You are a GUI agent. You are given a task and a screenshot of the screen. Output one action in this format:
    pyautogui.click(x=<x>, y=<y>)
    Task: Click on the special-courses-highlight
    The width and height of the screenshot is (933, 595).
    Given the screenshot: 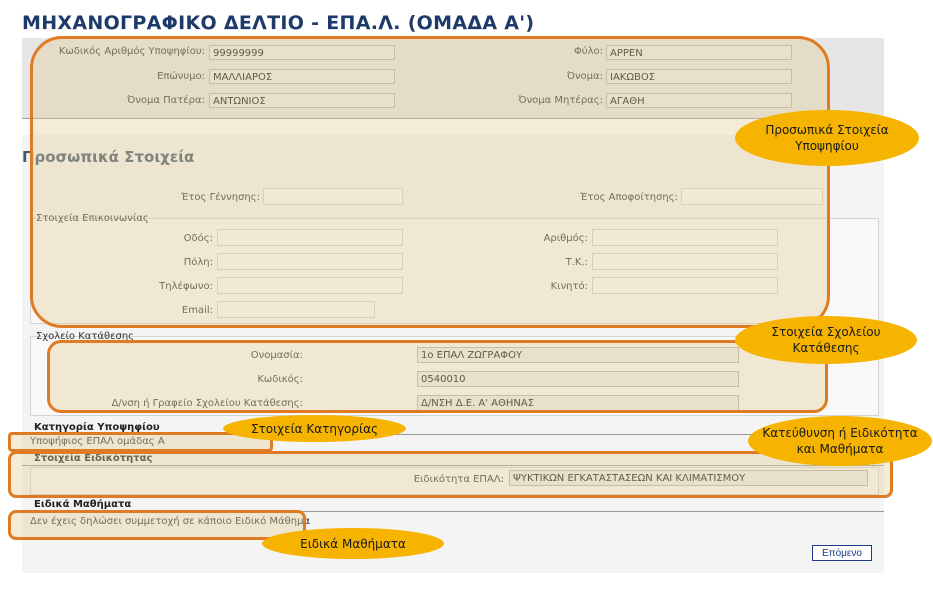 What is the action you would take?
    pyautogui.click(x=157, y=525)
    